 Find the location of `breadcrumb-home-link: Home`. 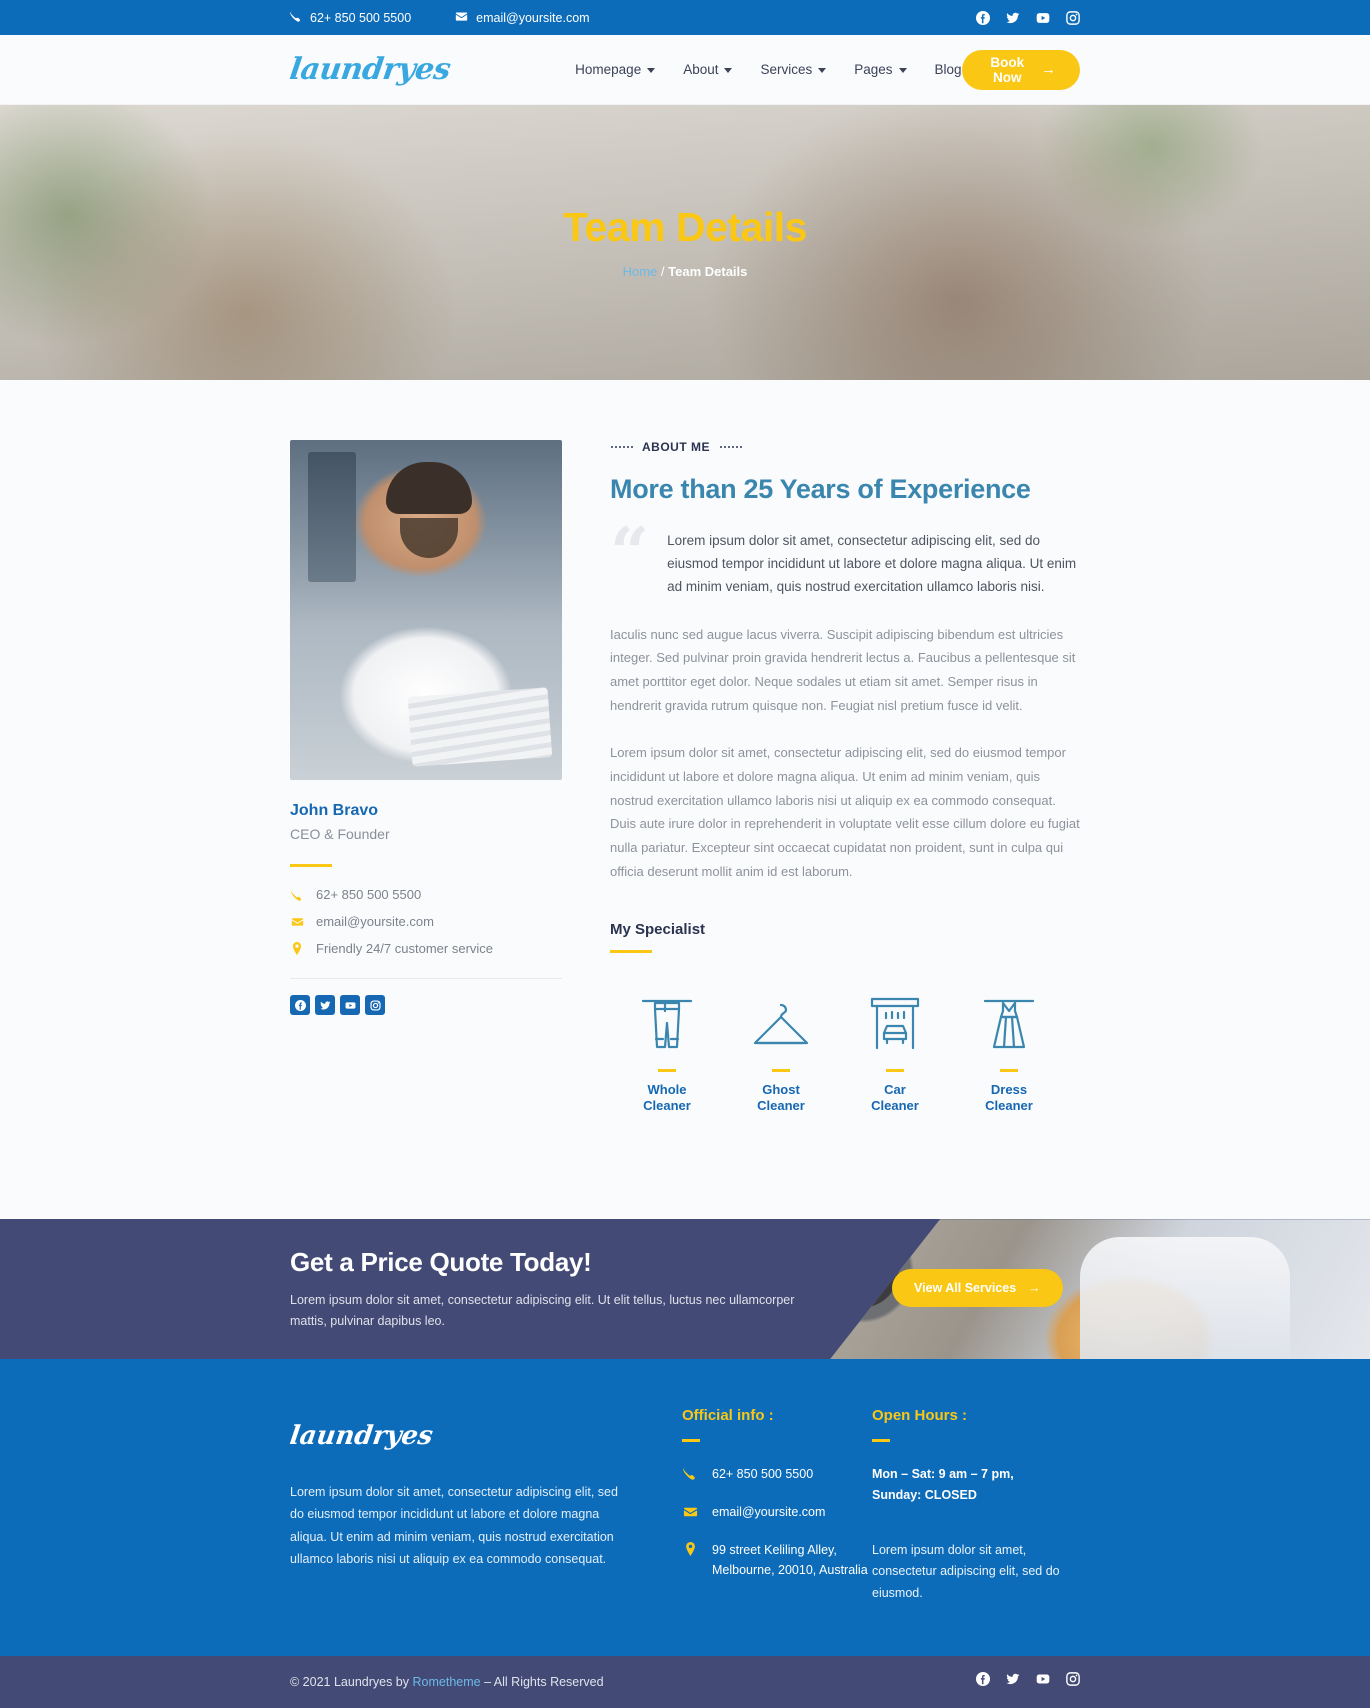

breadcrumb-home-link: Home is located at coordinates (640, 271).